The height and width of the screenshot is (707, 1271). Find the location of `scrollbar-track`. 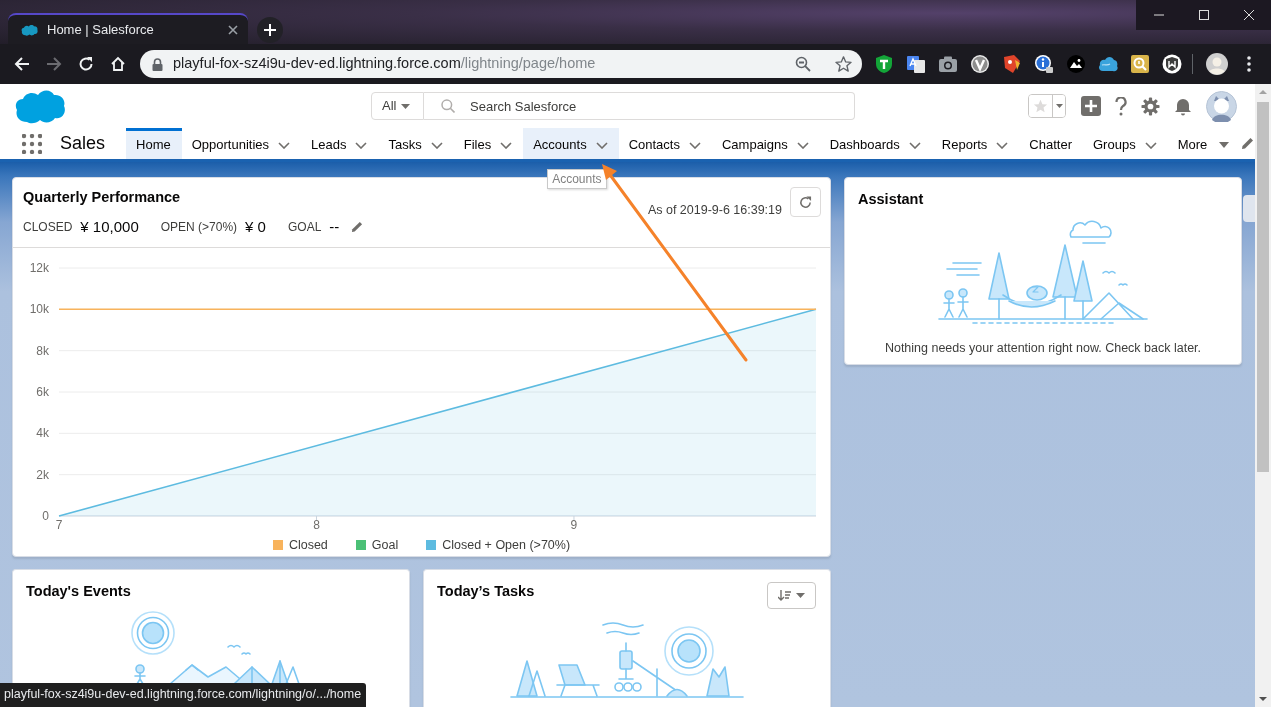

scrollbar-track is located at coordinates (1263, 395).